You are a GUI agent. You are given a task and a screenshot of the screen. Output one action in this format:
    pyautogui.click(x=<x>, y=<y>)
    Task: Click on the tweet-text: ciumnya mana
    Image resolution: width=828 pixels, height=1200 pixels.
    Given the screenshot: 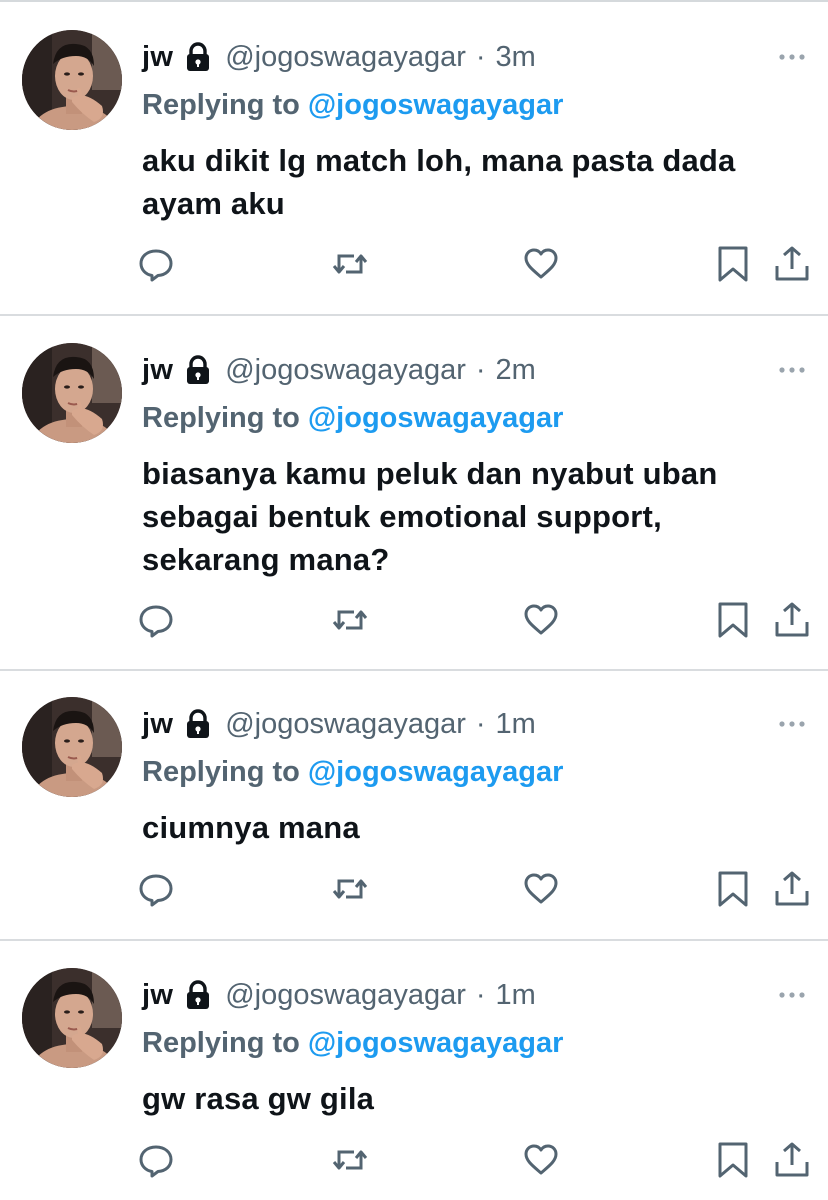 What is the action you would take?
    pyautogui.click(x=251, y=827)
    